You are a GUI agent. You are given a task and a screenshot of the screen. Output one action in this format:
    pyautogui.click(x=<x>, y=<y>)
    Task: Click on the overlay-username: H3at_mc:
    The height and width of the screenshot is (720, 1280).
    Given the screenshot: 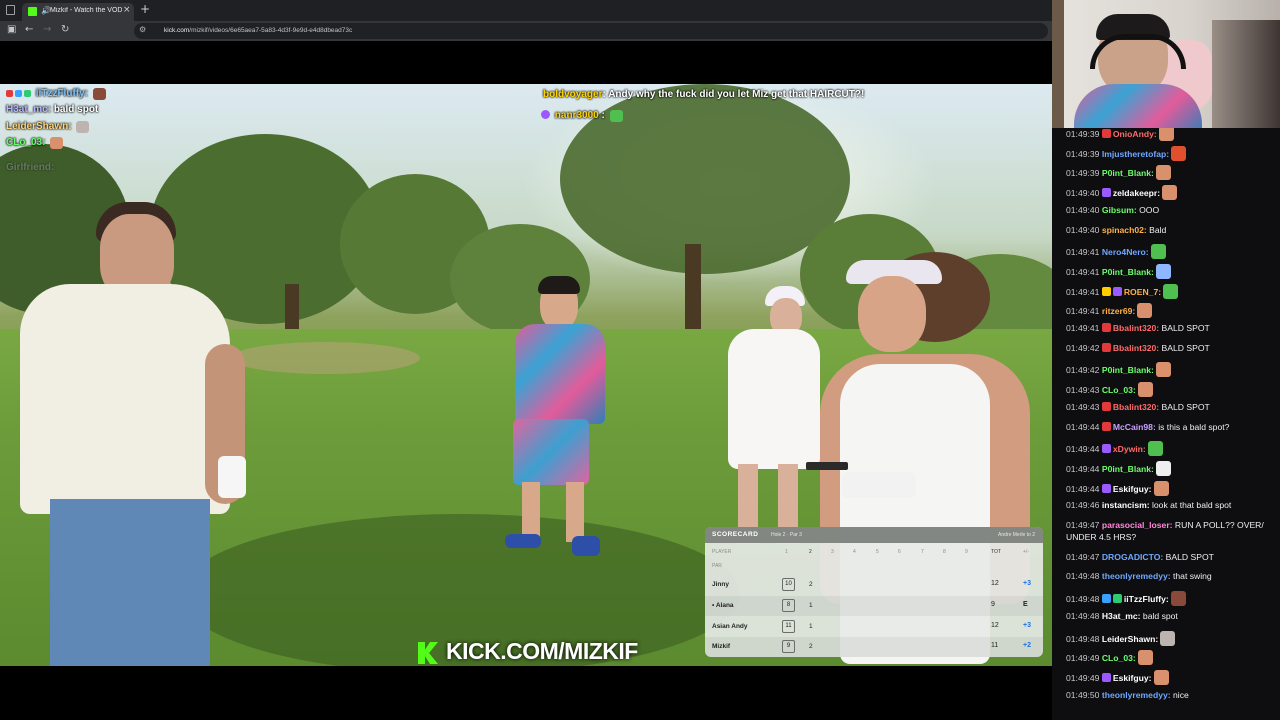 What is the action you would take?
    pyautogui.click(x=29, y=109)
    